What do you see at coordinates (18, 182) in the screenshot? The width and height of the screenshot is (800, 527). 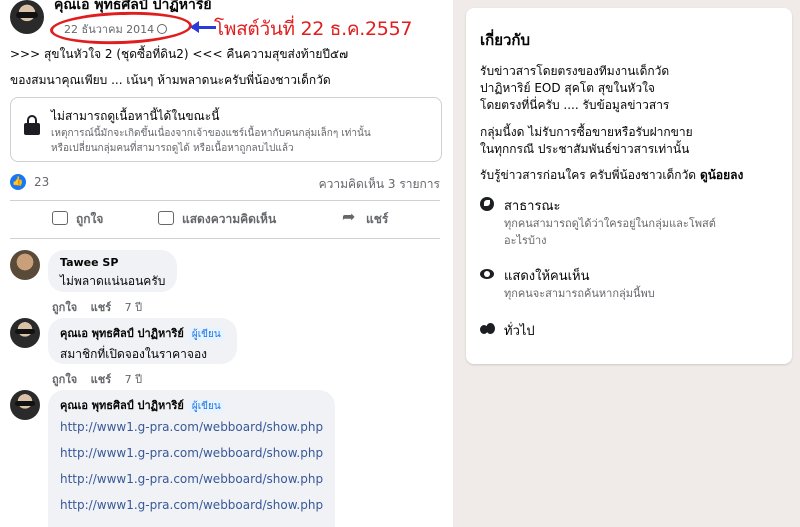 I see `like-reaction-icon: 👍` at bounding box center [18, 182].